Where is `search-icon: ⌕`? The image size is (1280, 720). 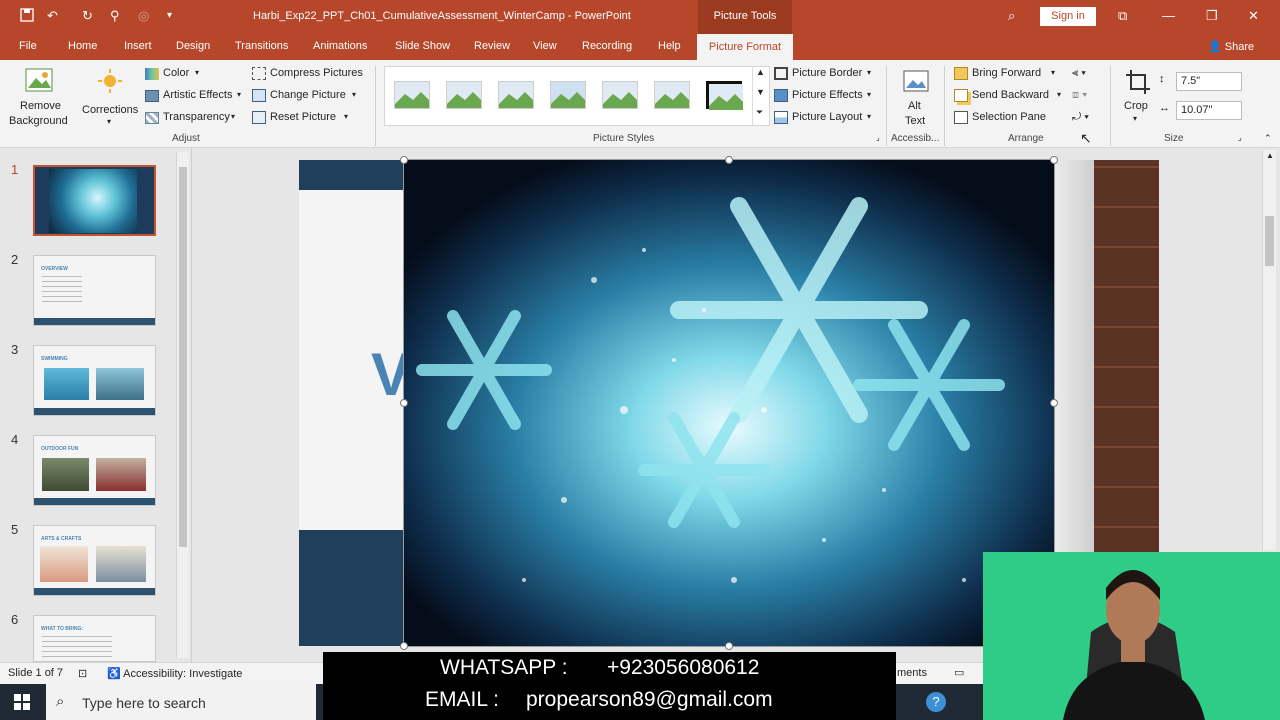 search-icon: ⌕ is located at coordinates (1011, 16).